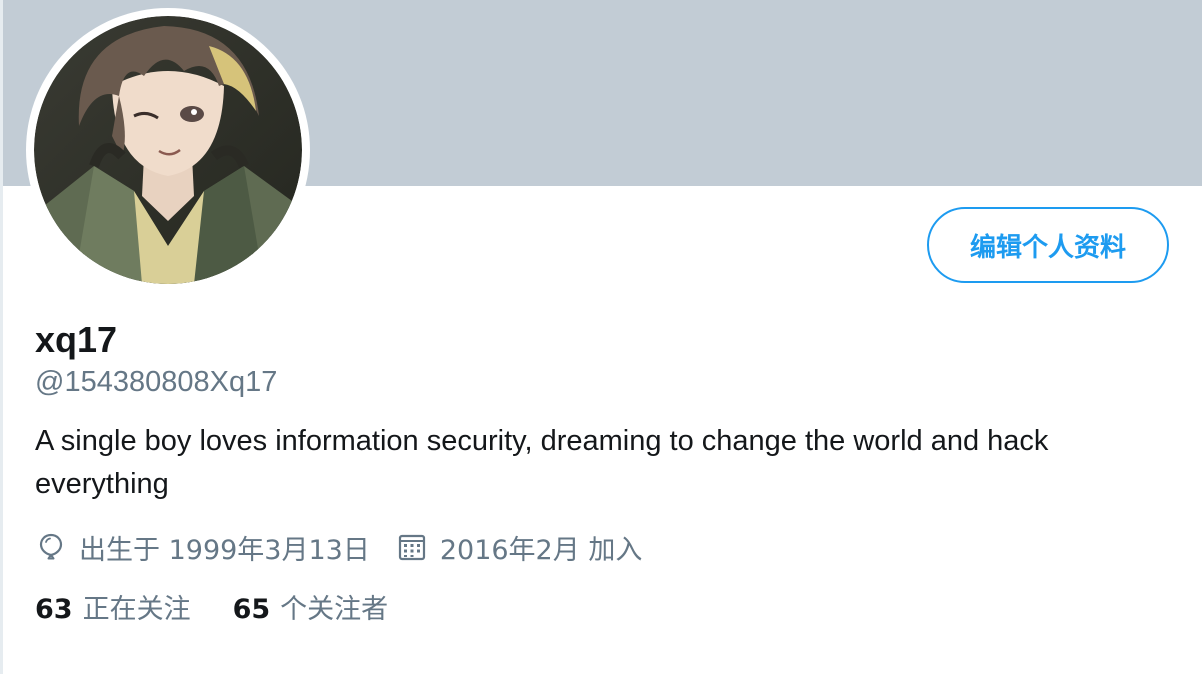  What do you see at coordinates (211, 606) in the screenshot?
I see `profile-stats: 63 正在关注 65 个关注者` at bounding box center [211, 606].